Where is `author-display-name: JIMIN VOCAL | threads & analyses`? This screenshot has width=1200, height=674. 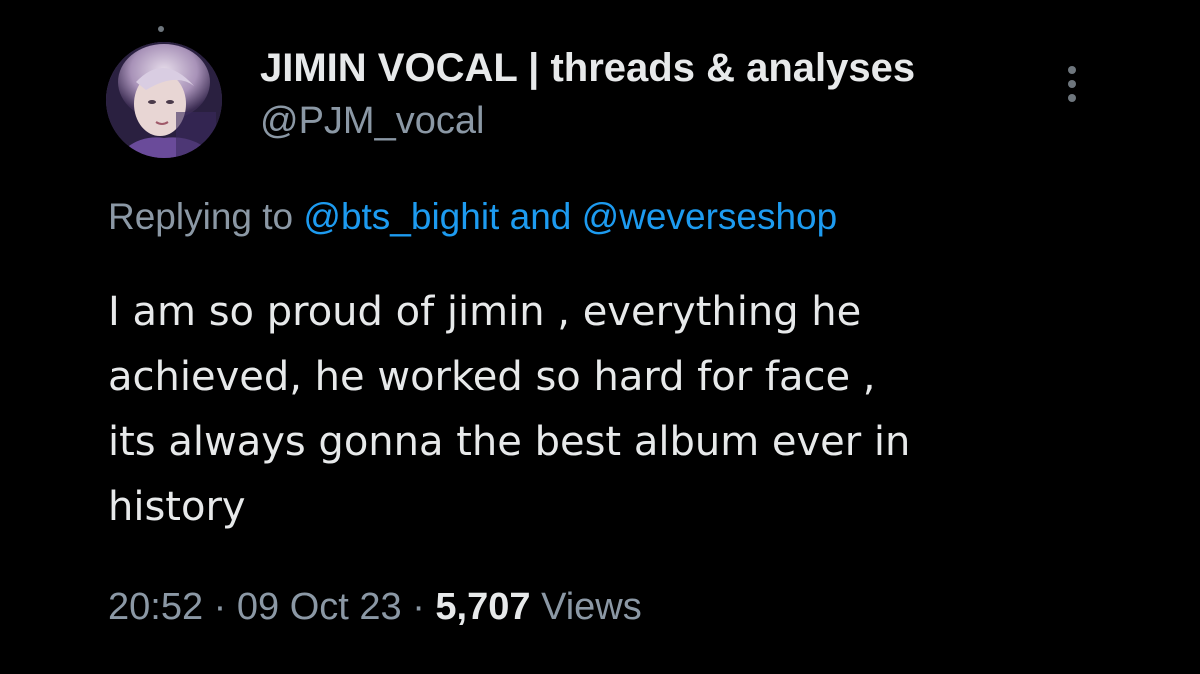
author-display-name: JIMIN VOCAL | threads & analyses is located at coordinates (587, 68).